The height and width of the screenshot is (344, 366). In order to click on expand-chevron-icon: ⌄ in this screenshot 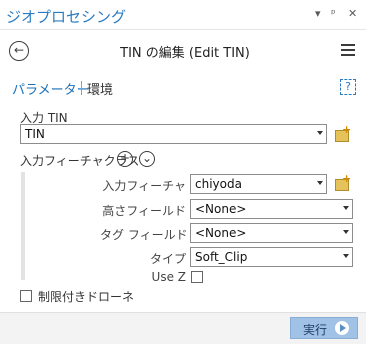, I will do `click(147, 159)`.